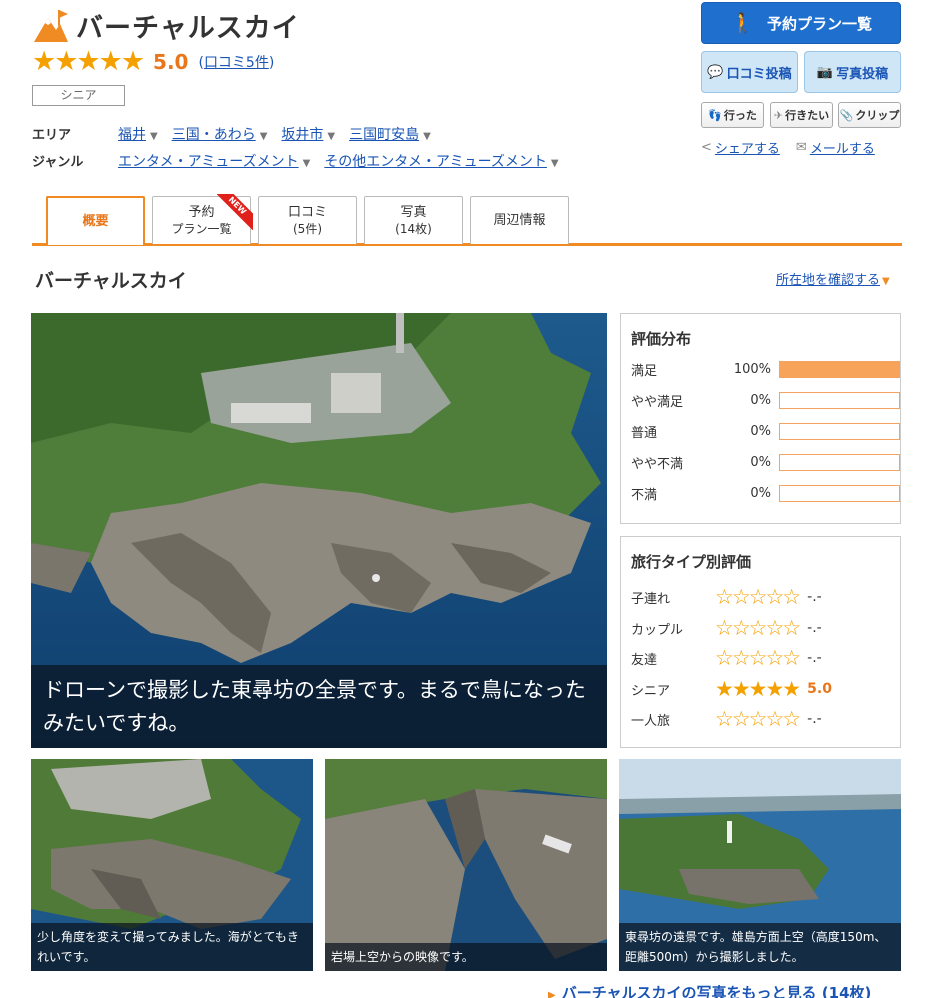 Image resolution: width=926 pixels, height=998 pixels. What do you see at coordinates (202, 219) in the screenshot?
I see `tab-plans: 予約 プラン一覧 NEW` at bounding box center [202, 219].